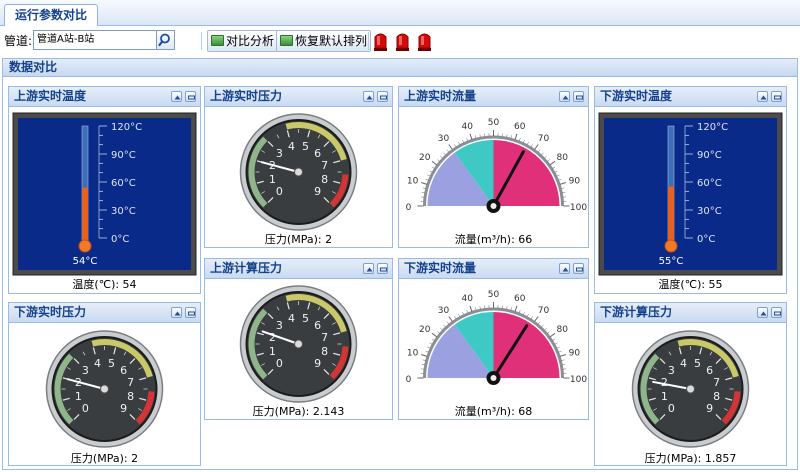 The width and height of the screenshot is (800, 472). Describe the element at coordinates (18, 41) in the screenshot. I see `pipeline-label: 管道:` at that location.